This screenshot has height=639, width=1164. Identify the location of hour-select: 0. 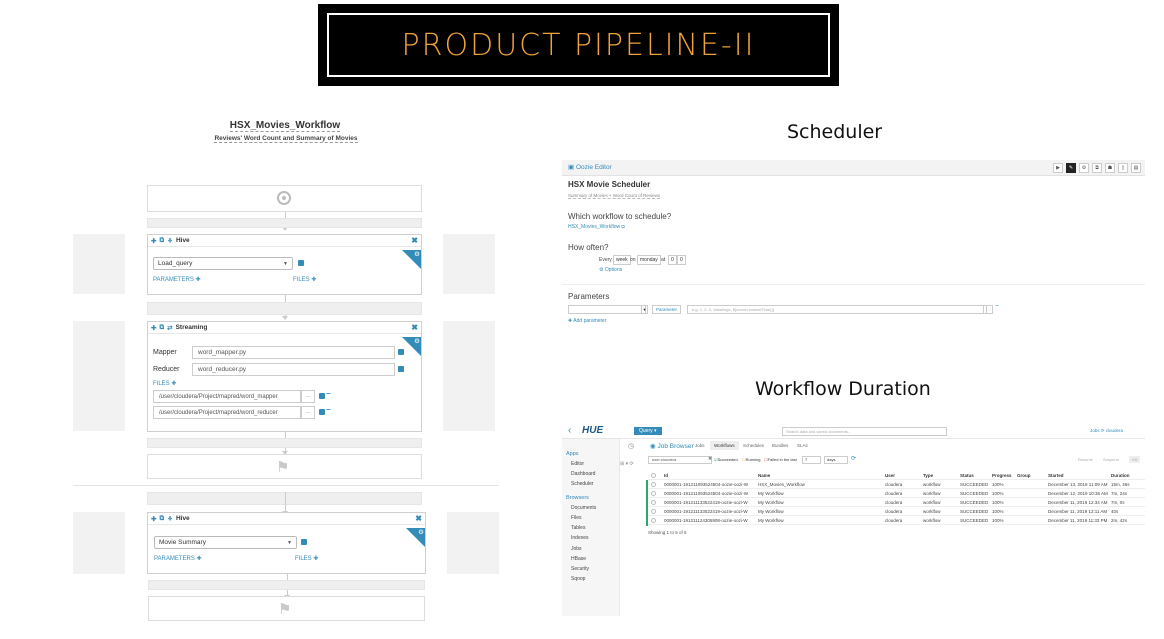
(672, 260).